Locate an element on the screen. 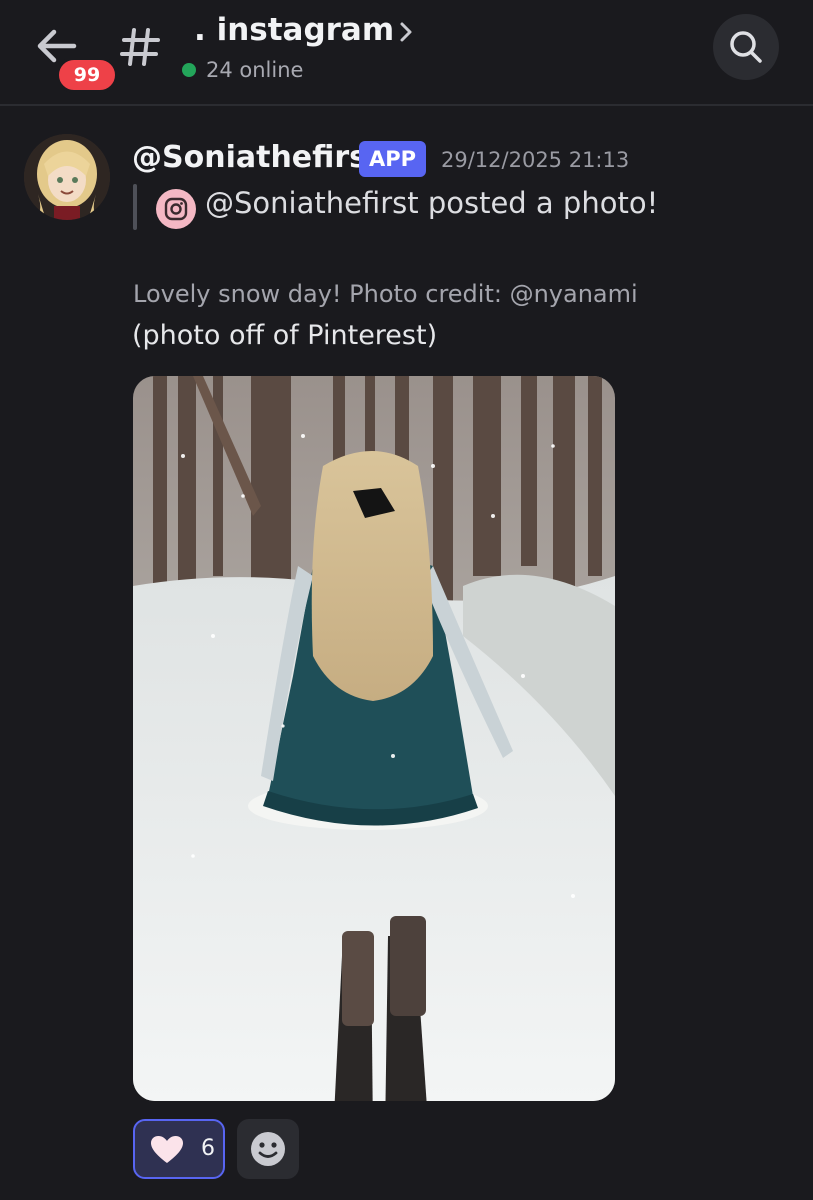  heart-icon is located at coordinates (167, 1149).